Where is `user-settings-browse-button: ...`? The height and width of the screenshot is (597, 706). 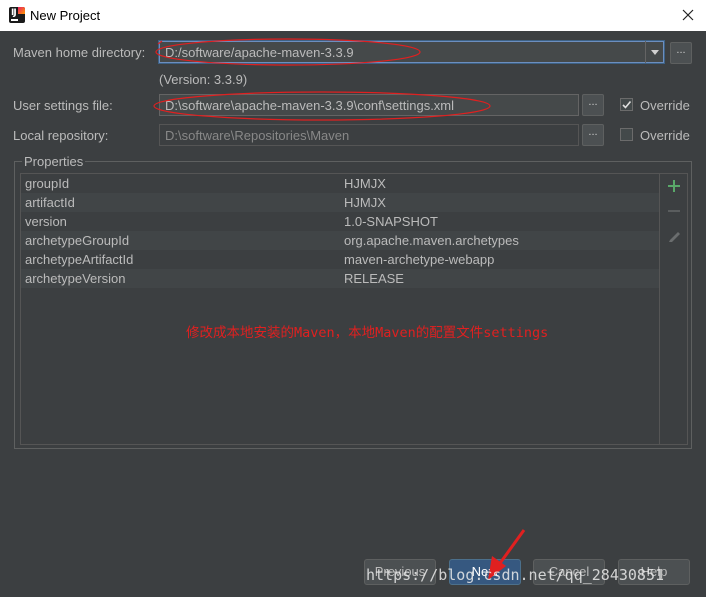 user-settings-browse-button: ... is located at coordinates (593, 105).